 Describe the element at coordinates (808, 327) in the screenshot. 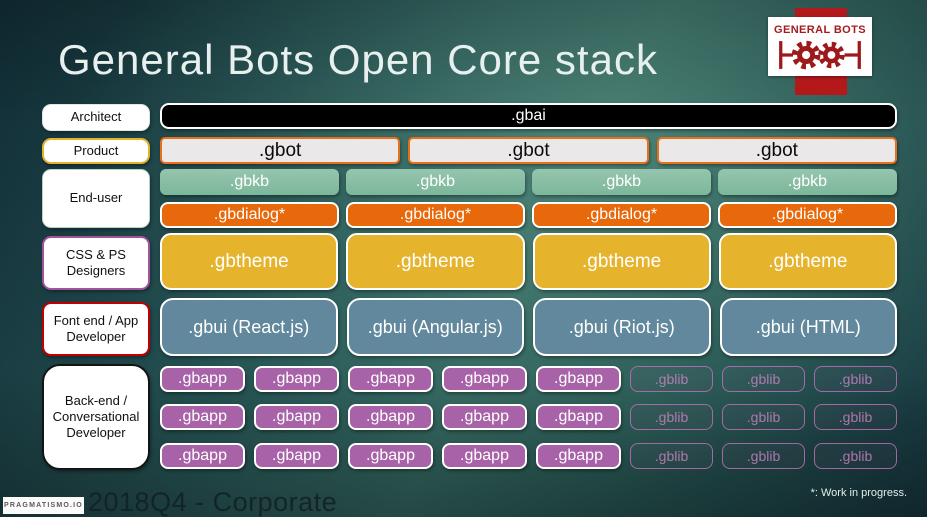

I see `gbui-html-bar: .gbui (HTML)` at that location.